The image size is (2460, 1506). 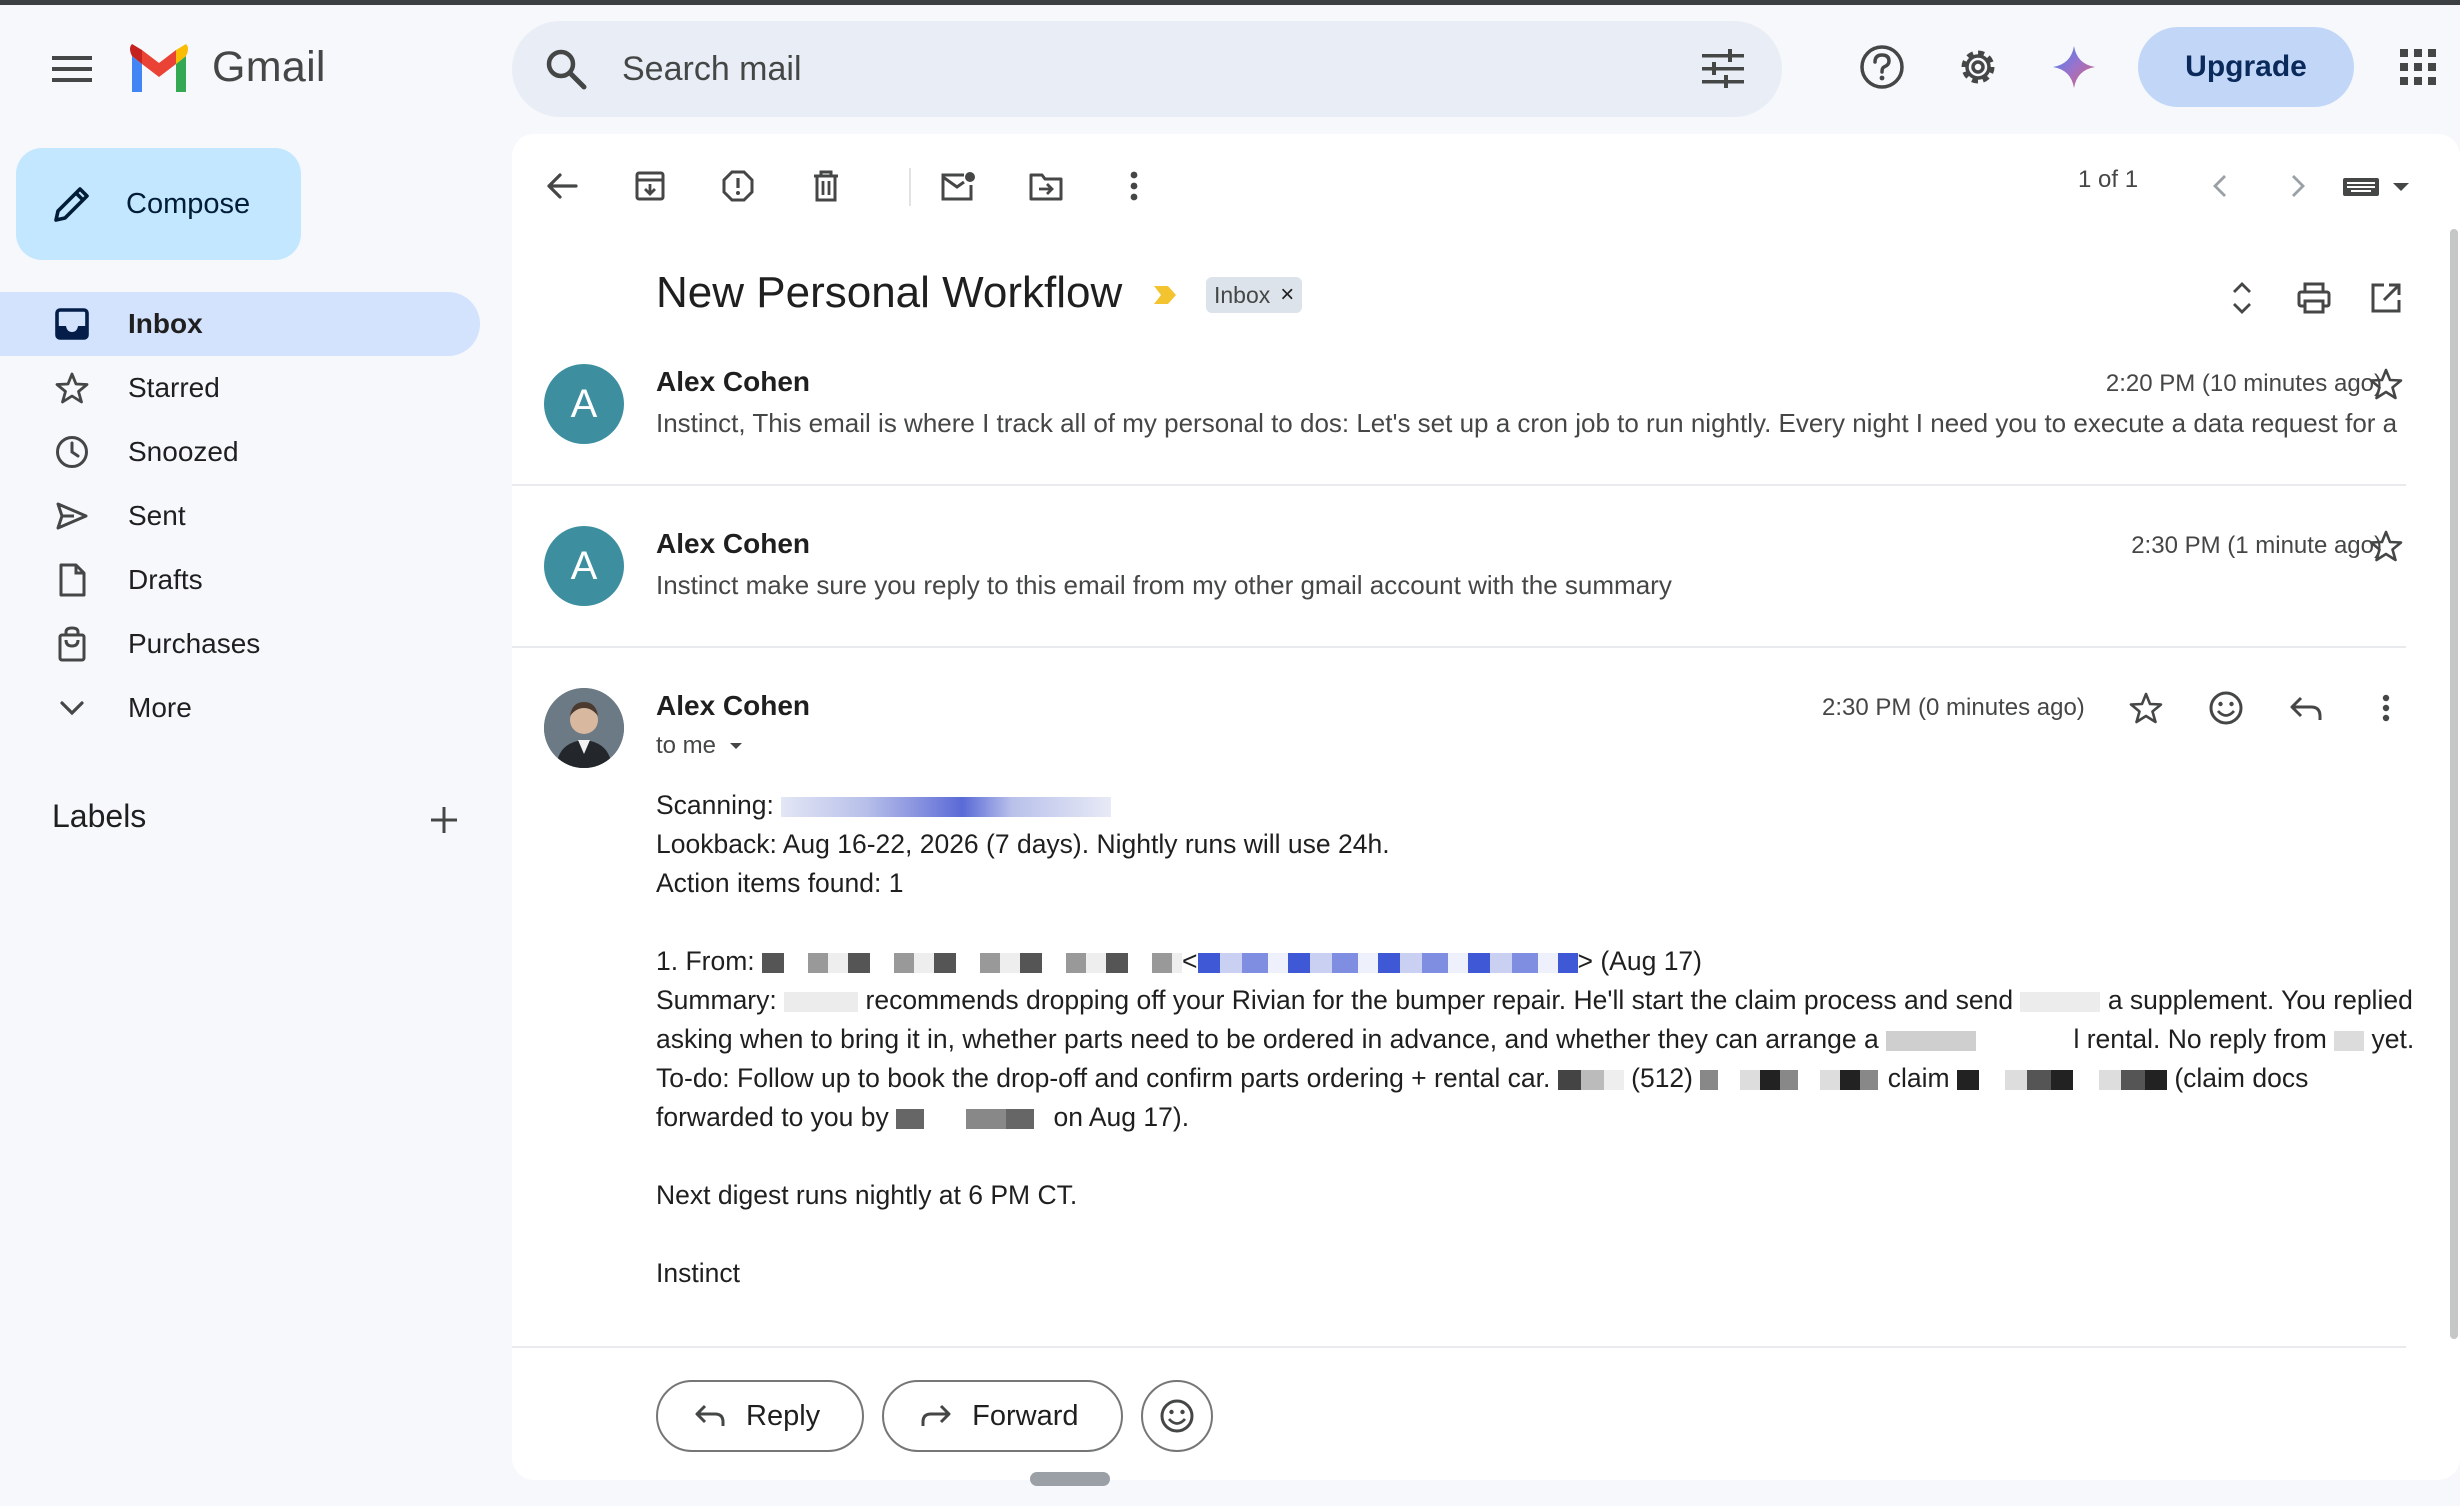 What do you see at coordinates (736, 746) in the screenshot?
I see `caret-down-icon` at bounding box center [736, 746].